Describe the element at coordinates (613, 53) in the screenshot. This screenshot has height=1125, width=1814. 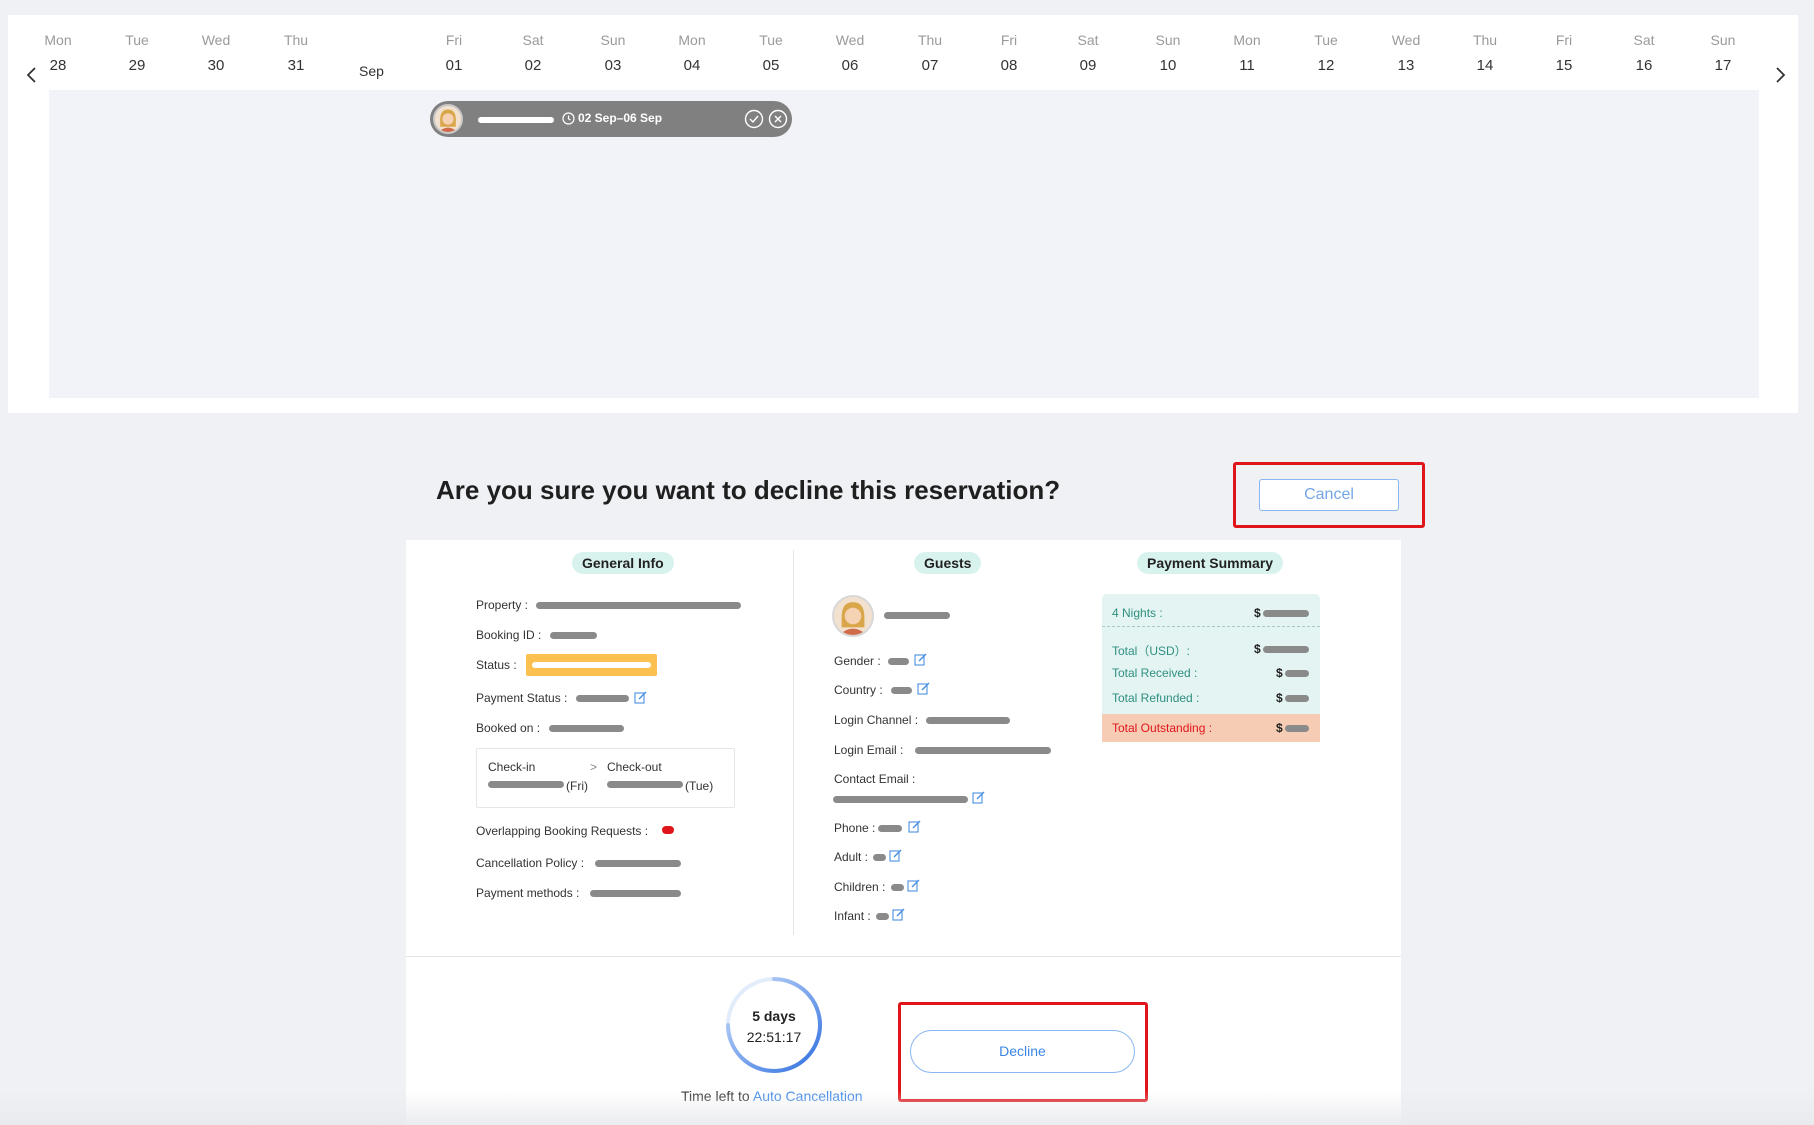
I see `calendar-day-column: Sun 03` at that location.